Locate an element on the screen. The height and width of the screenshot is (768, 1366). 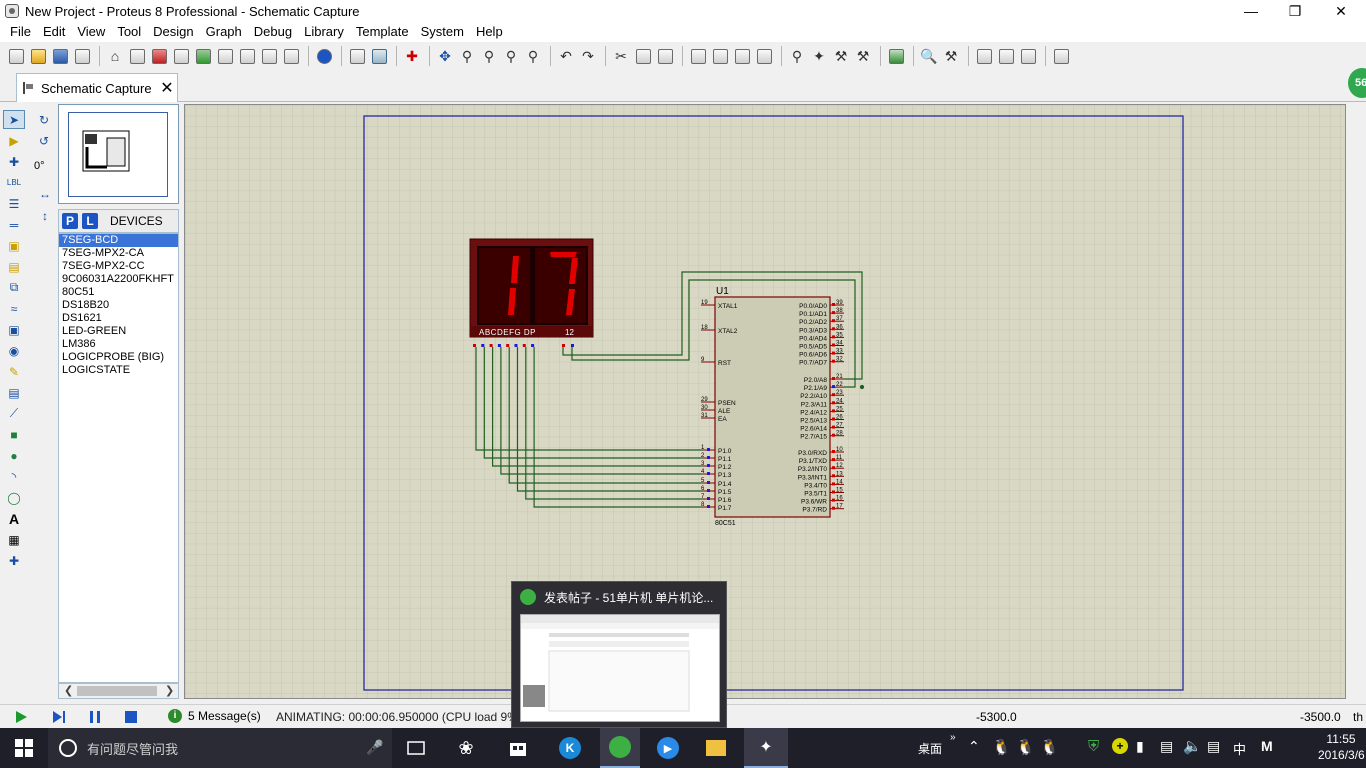
source-code-icon is located at coordinates (247, 56).